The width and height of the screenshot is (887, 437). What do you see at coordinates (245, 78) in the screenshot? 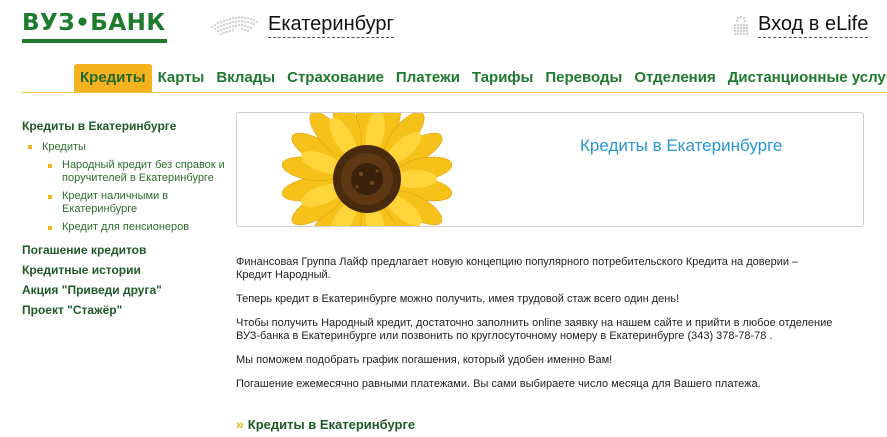
I see `nav-item-deposits: Вклады` at bounding box center [245, 78].